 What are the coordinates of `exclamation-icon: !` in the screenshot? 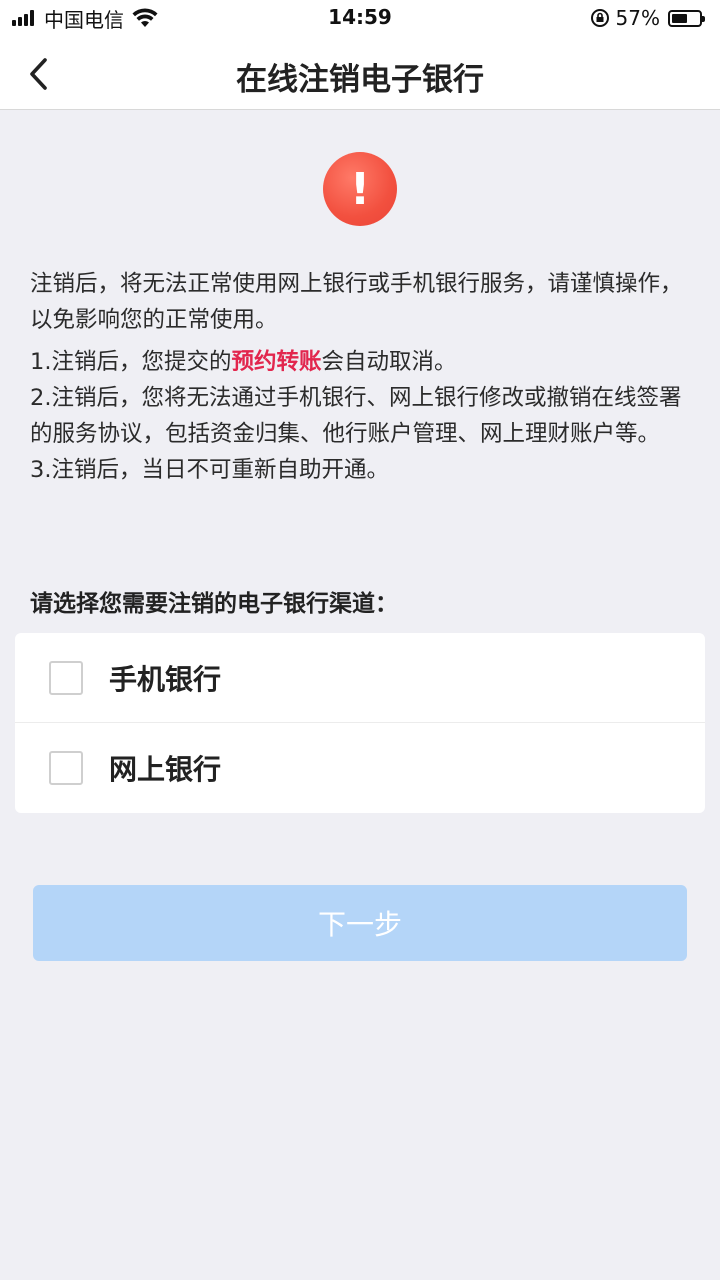 It's located at (360, 189).